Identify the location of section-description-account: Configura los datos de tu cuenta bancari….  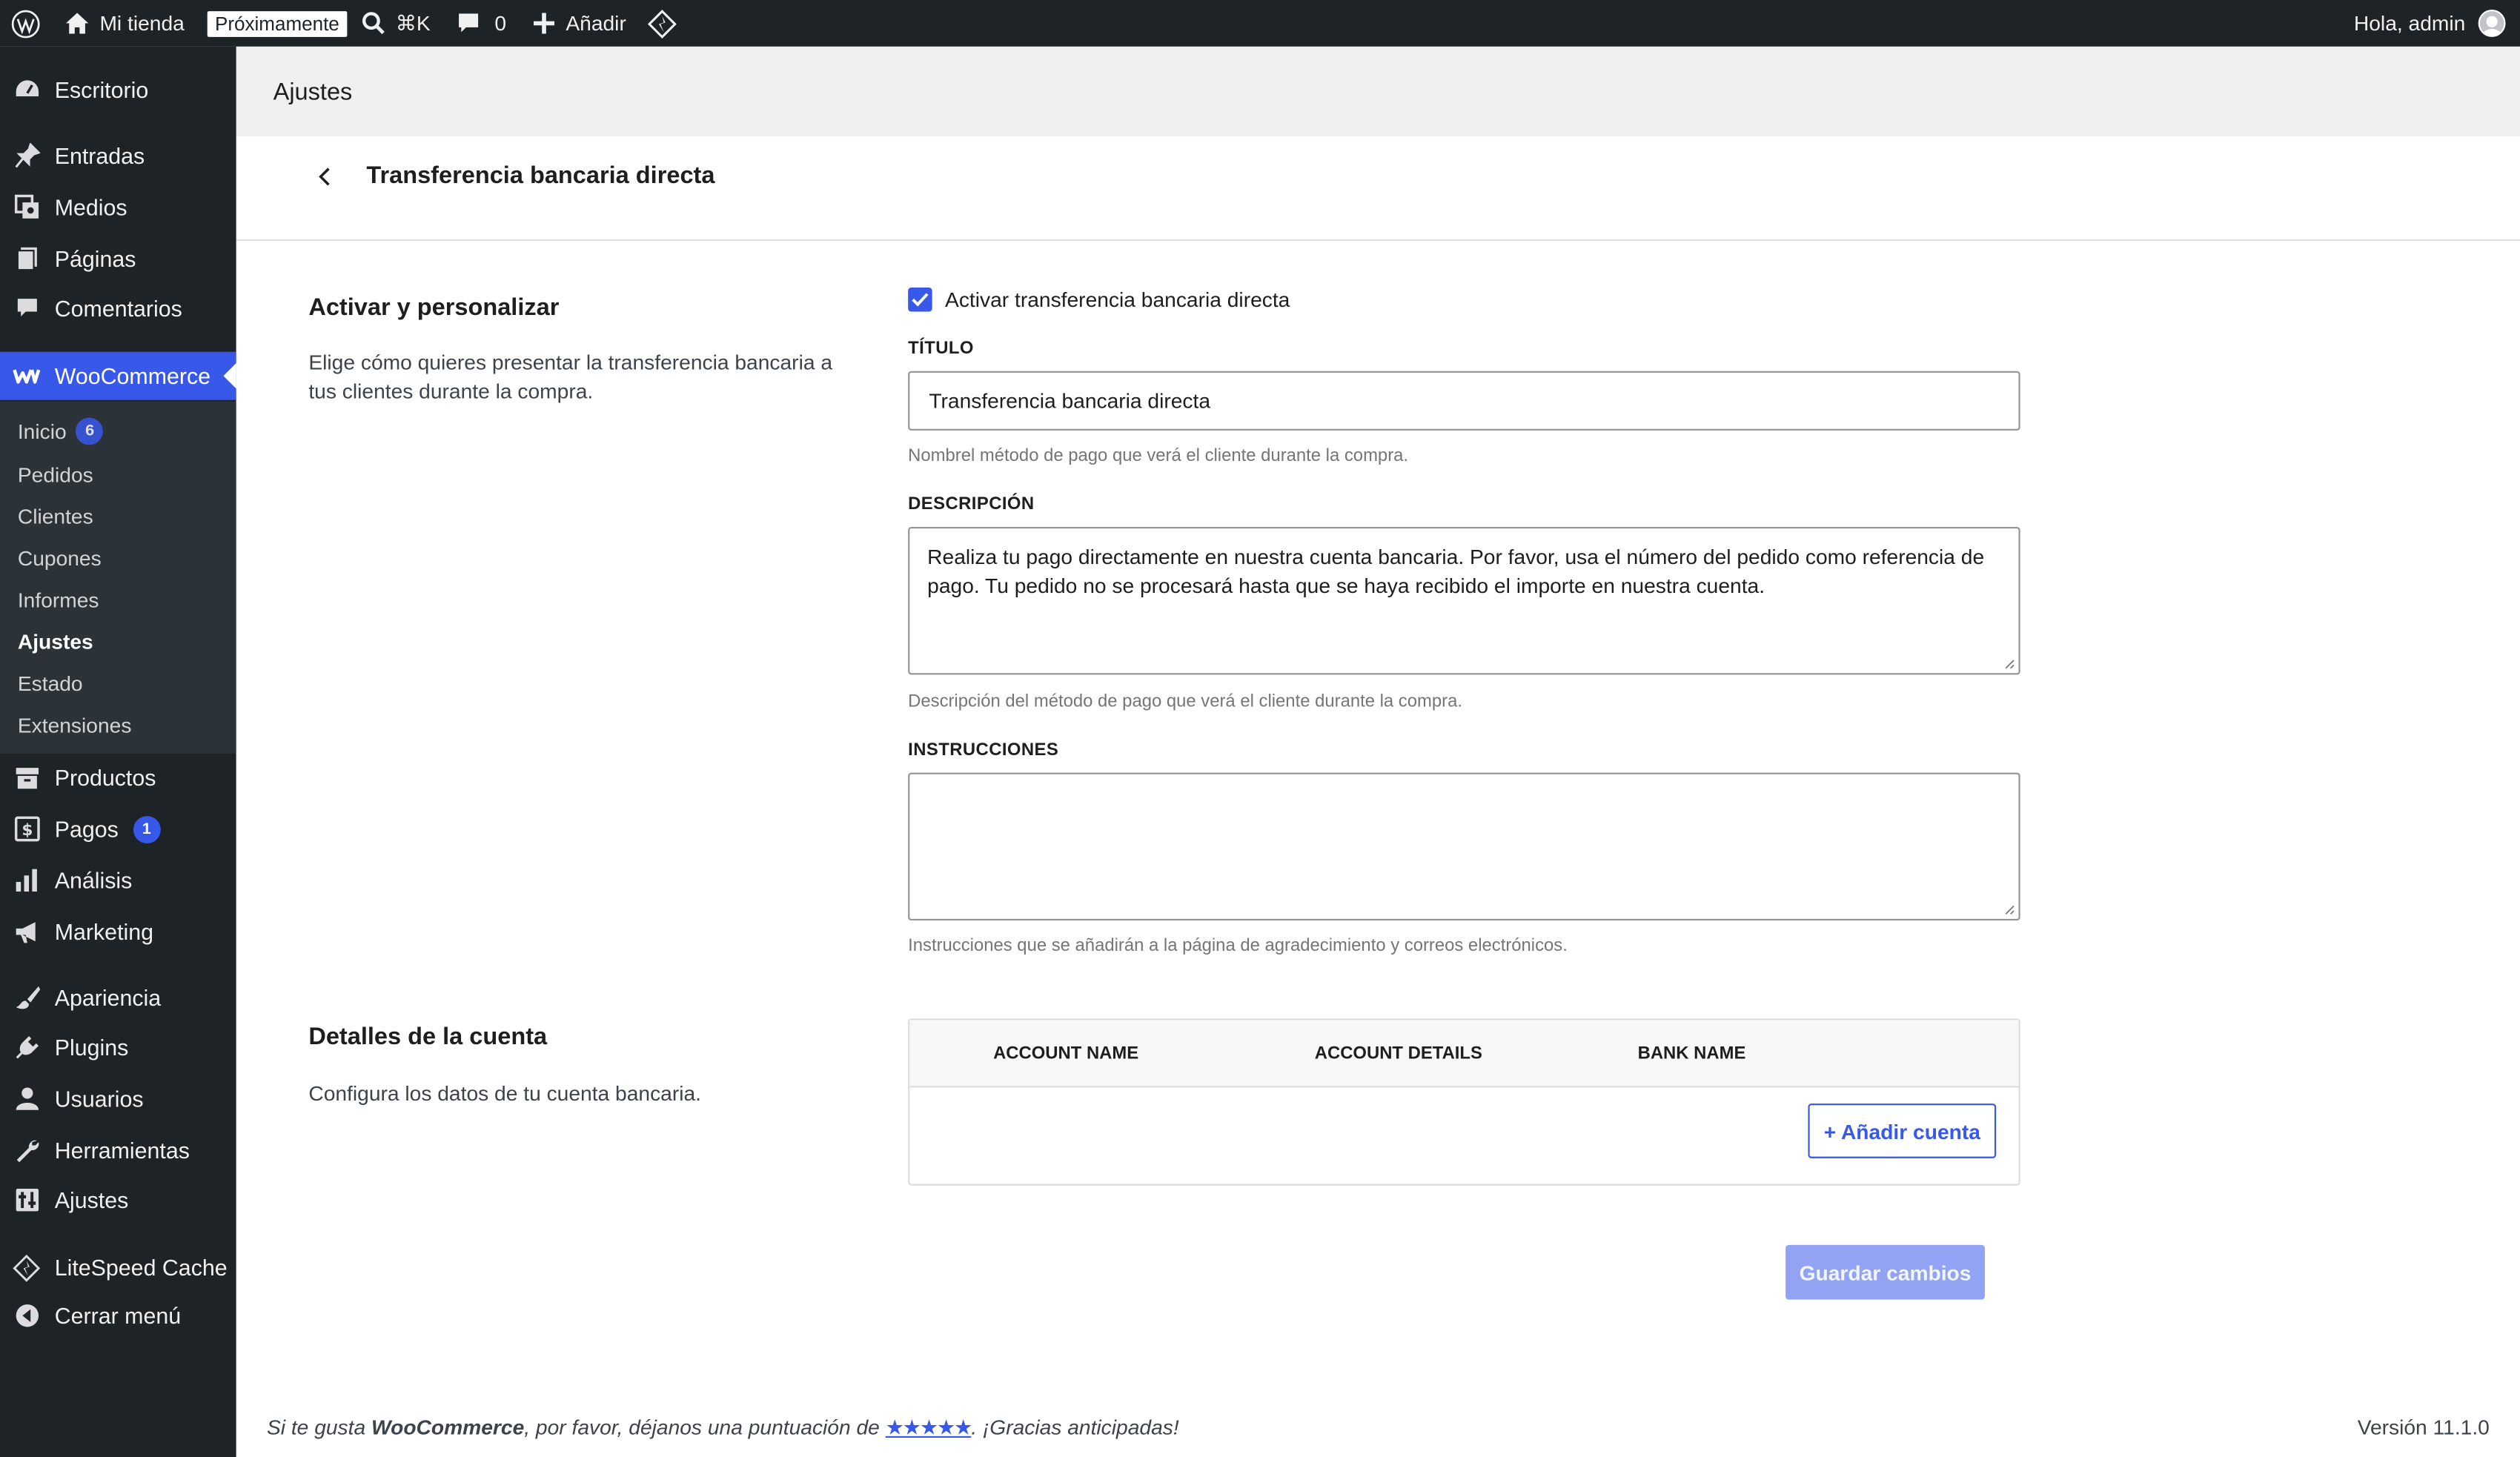
(505, 1093).